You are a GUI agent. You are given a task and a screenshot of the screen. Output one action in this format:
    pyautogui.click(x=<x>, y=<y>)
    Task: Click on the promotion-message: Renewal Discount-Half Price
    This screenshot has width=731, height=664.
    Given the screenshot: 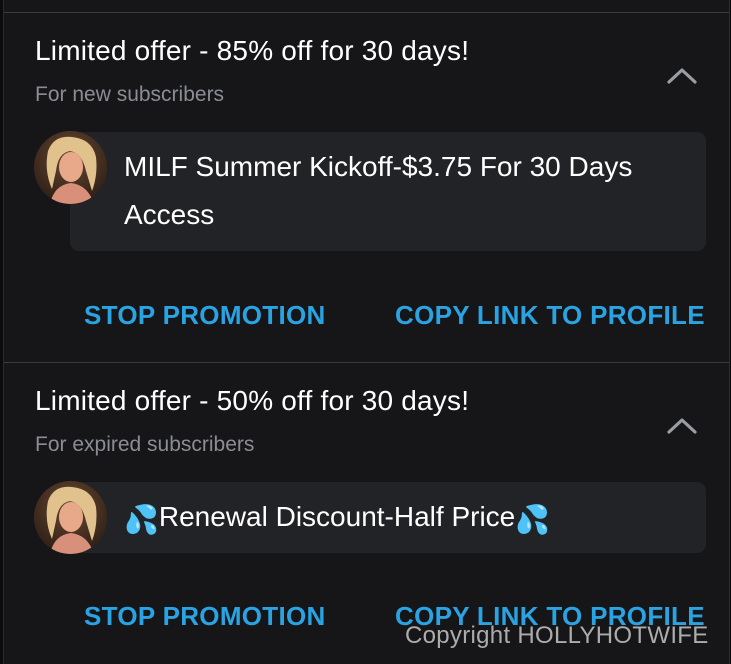 What is the action you would take?
    pyautogui.click(x=337, y=516)
    